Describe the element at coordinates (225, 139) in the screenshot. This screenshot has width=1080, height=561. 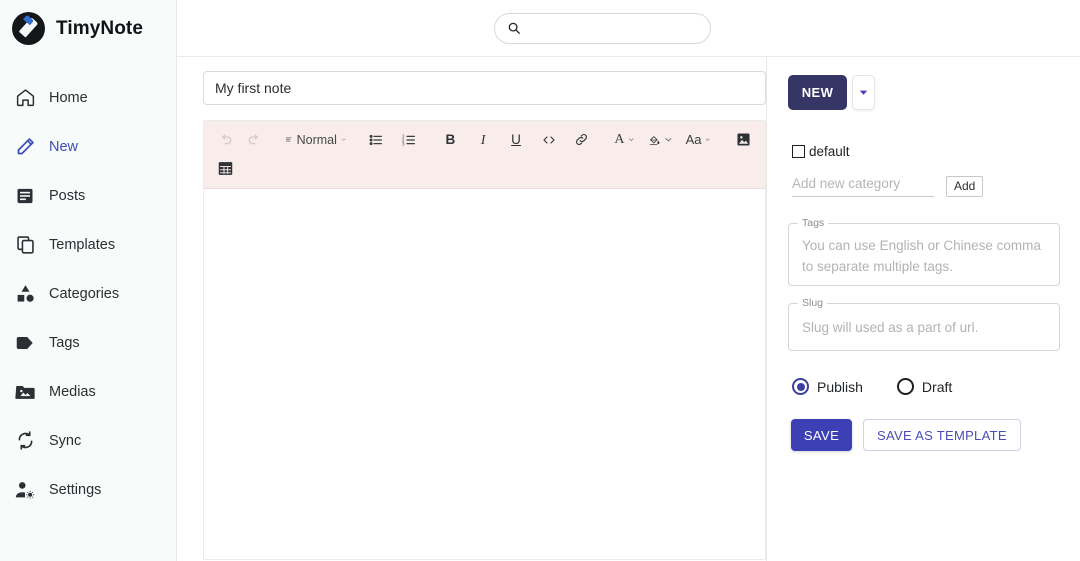
I see `undo-button` at that location.